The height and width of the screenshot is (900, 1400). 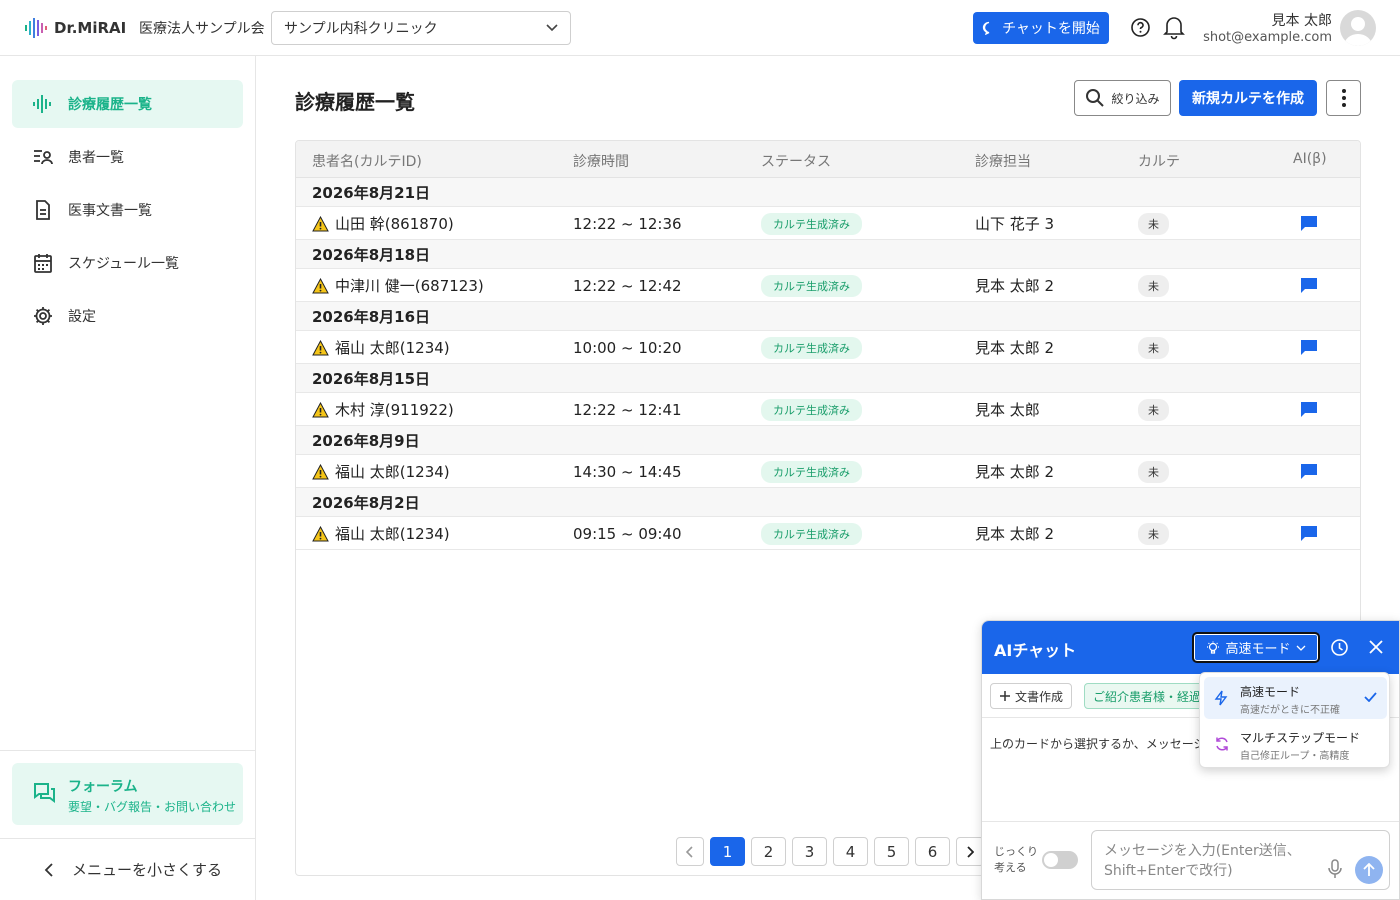 I want to click on column-header-doctor: 診療担当, so click(x=1003, y=161).